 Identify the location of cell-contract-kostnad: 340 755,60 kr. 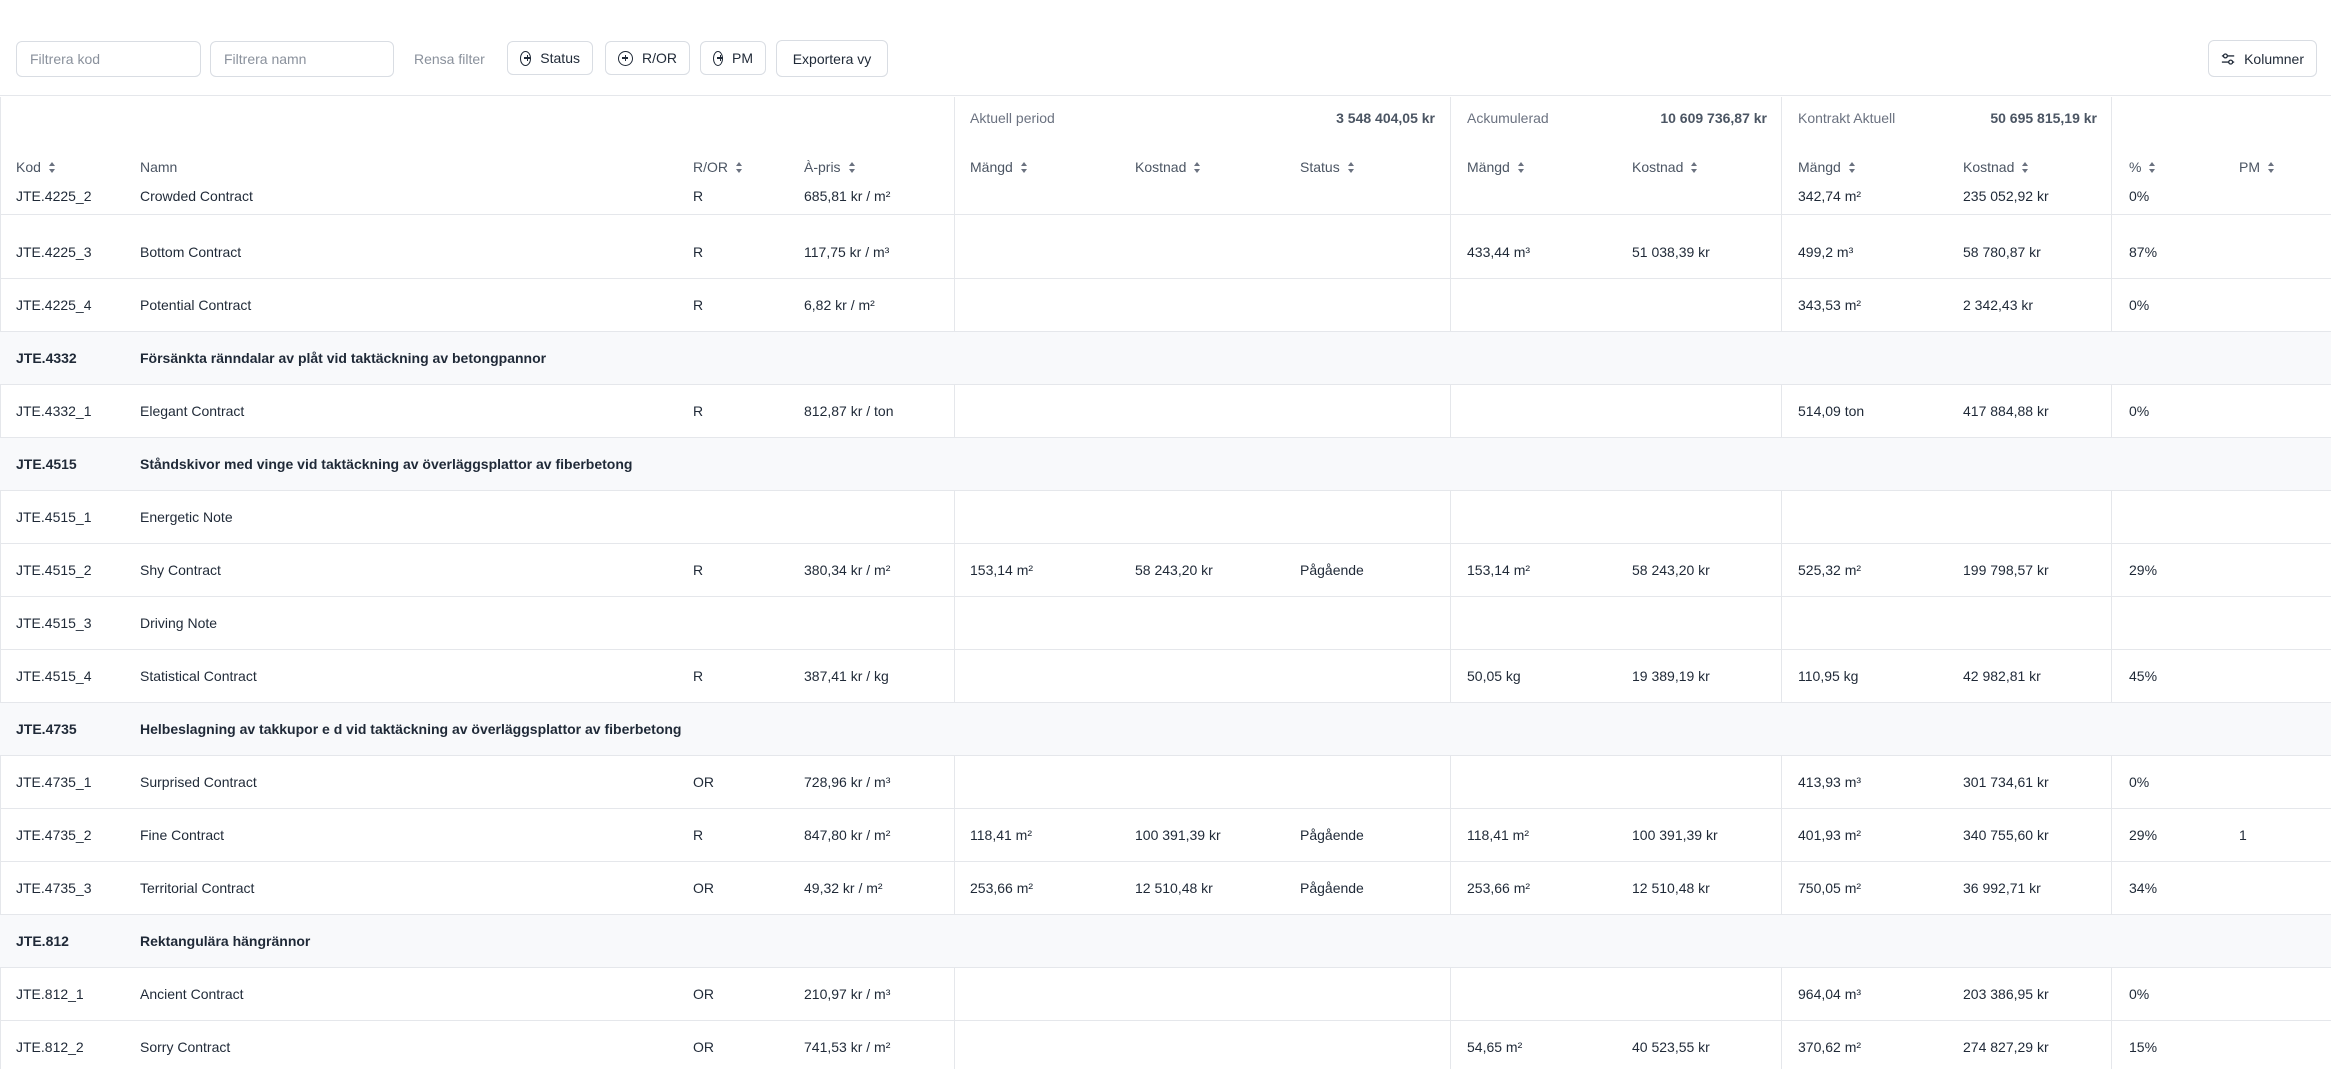
(2006, 835).